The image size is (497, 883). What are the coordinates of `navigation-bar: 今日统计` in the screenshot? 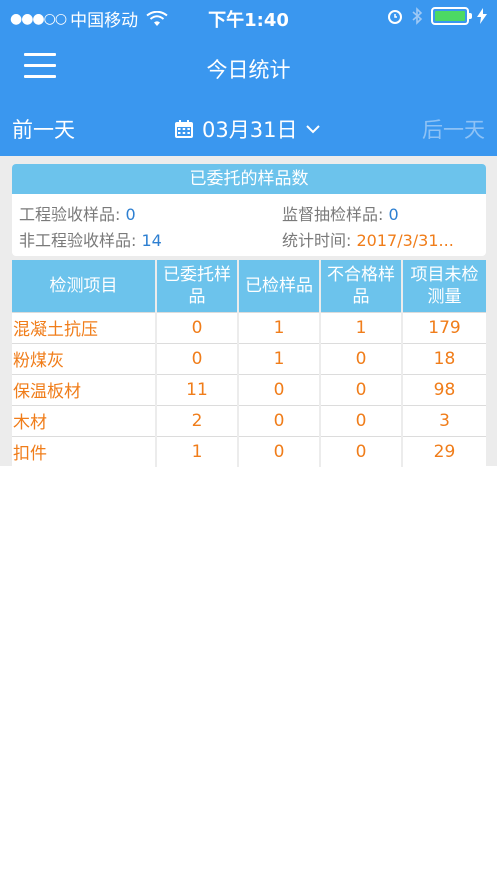 It's located at (248, 67).